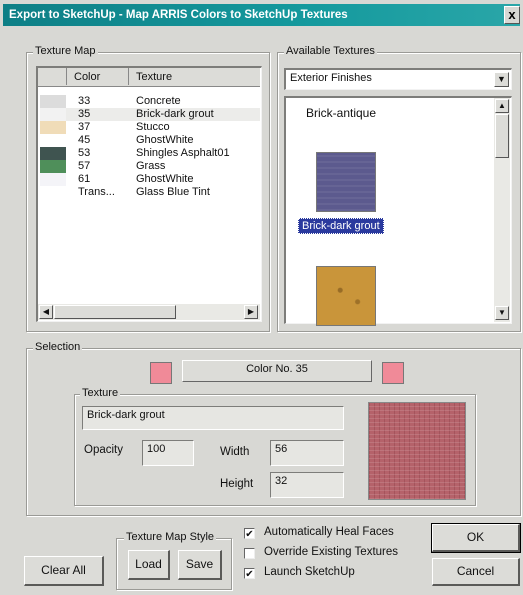  I want to click on gallery-vscrollbar: ▲ ▼, so click(502, 210).